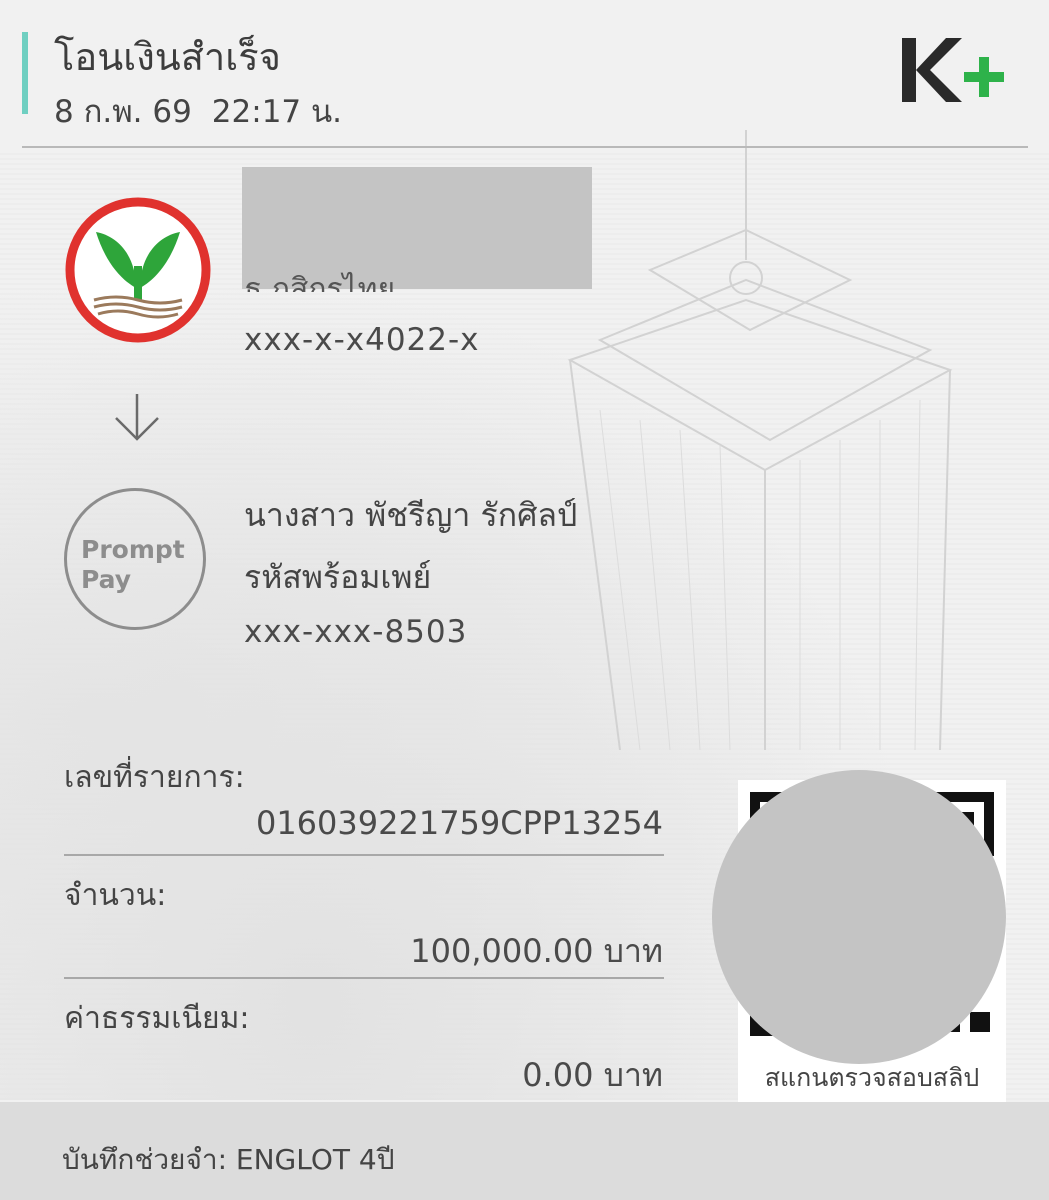 This screenshot has height=1200, width=1049. What do you see at coordinates (228, 1159) in the screenshot?
I see `memo-text: บันทึกช่วยจำ: ENGLOT 4ปี` at bounding box center [228, 1159].